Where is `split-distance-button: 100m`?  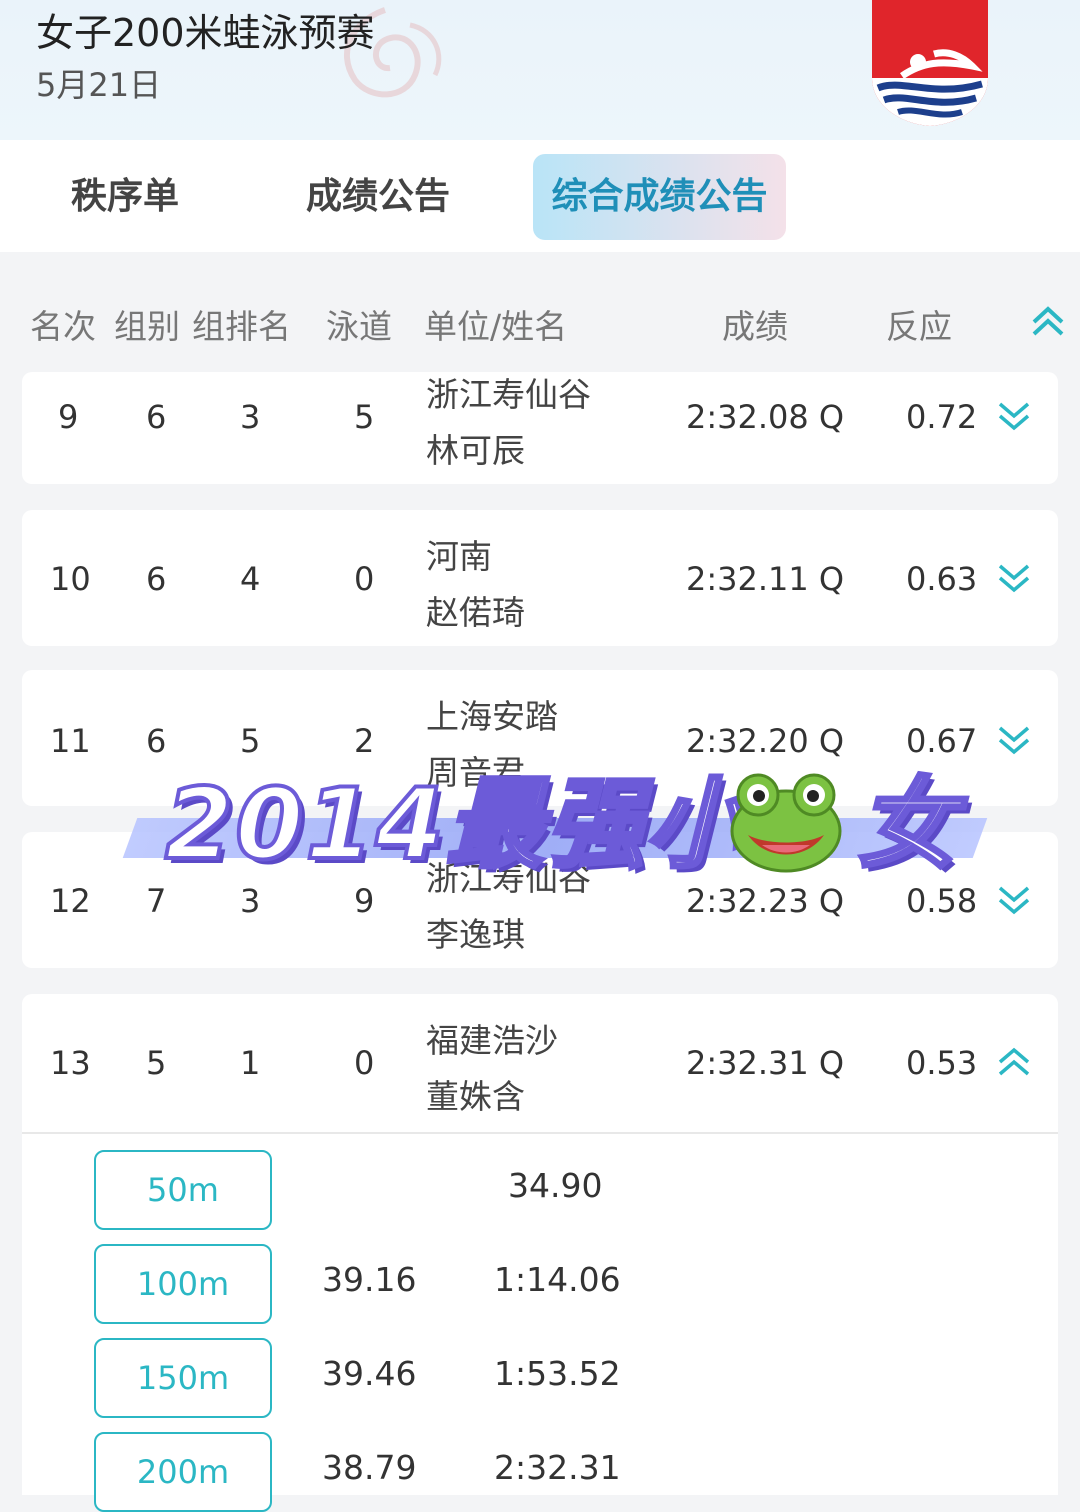 split-distance-button: 100m is located at coordinates (183, 1284).